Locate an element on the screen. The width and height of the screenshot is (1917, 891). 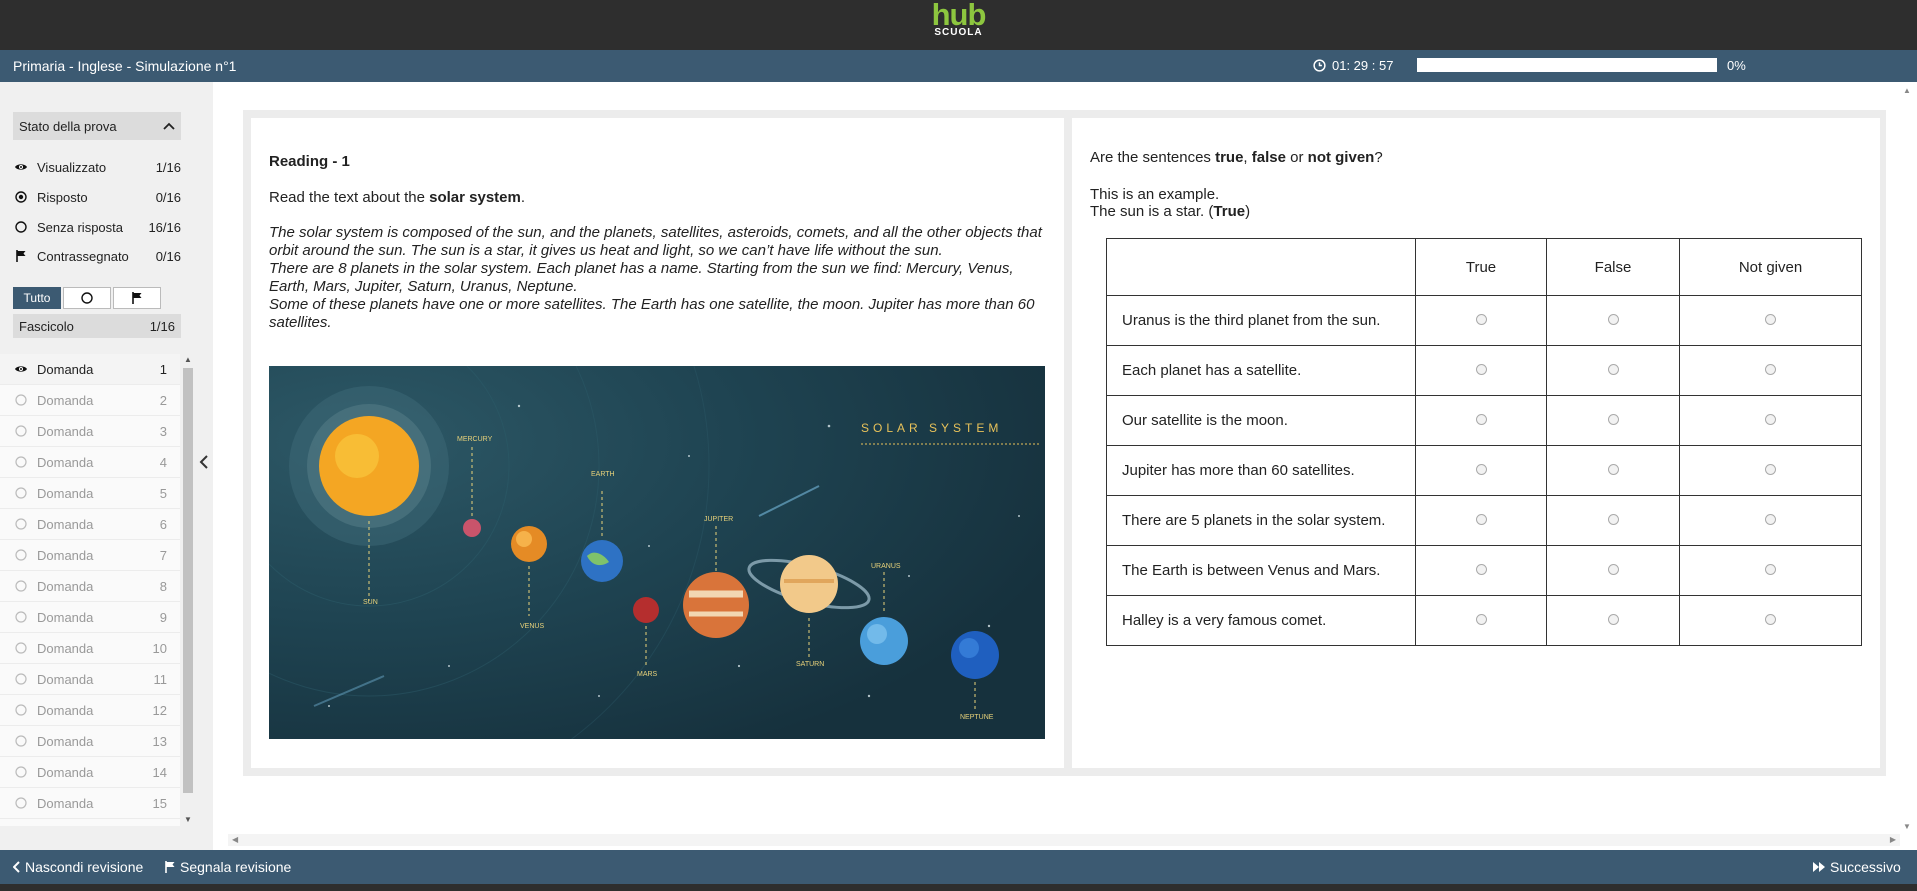
statement-text: Each planet has a satellite. is located at coordinates (1261, 370).